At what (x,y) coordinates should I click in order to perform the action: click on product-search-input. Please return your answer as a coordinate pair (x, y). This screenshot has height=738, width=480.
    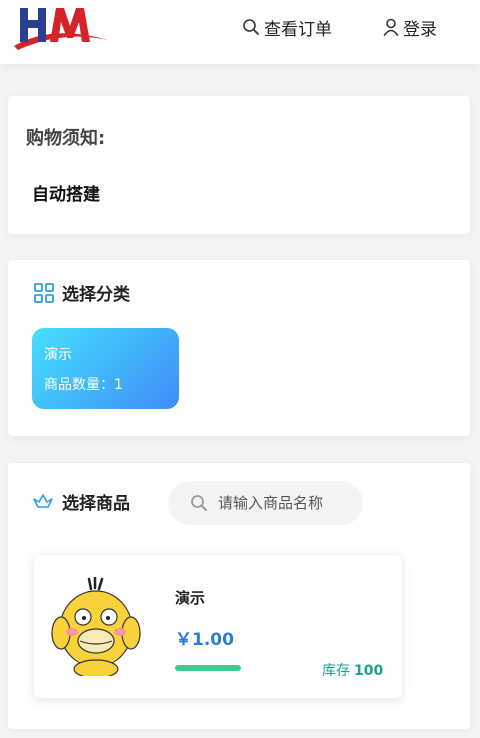
    Looking at the image, I should click on (288, 503).